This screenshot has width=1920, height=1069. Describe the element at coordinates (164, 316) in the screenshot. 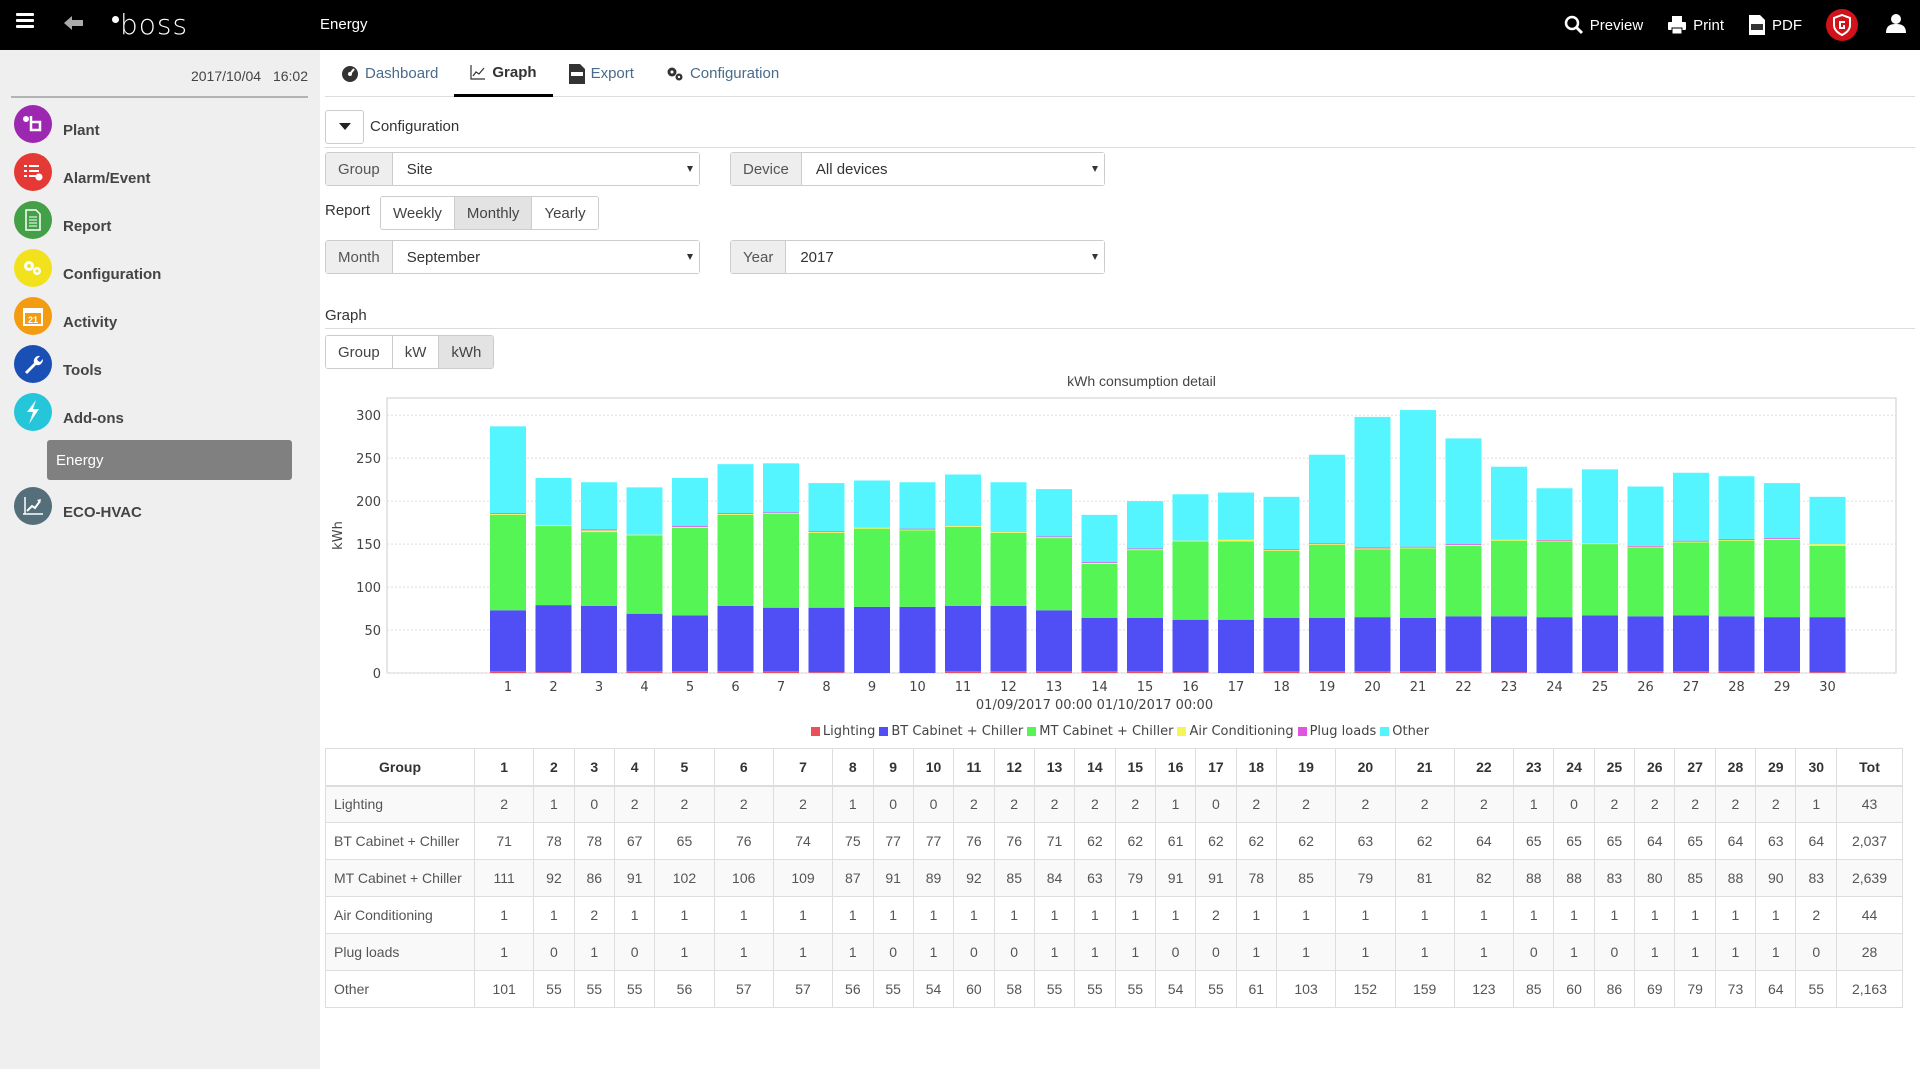

I see `sidebar-item-activity: 21 Activity` at that location.